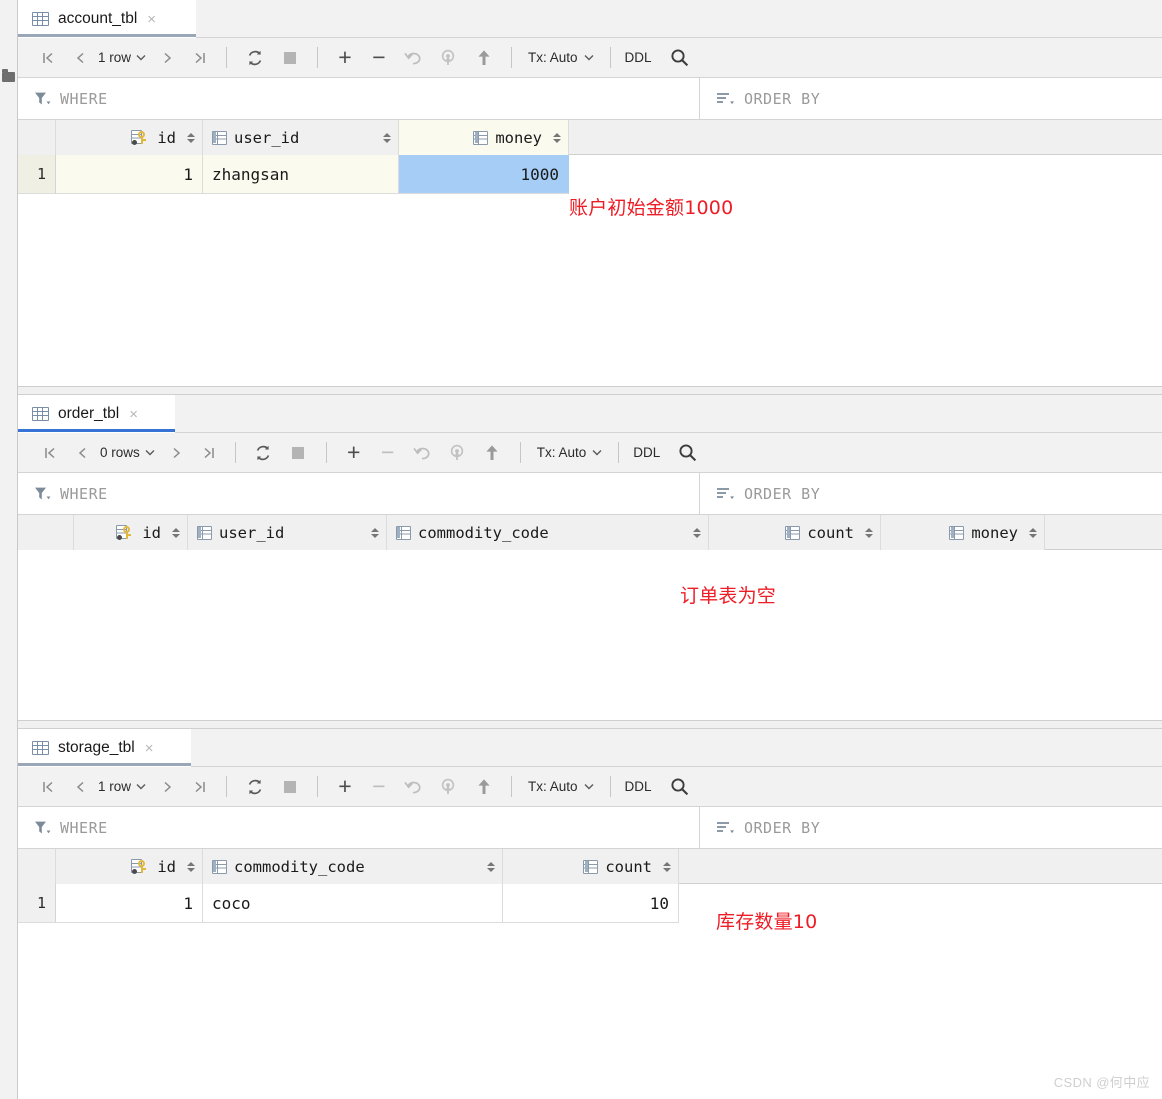 The width and height of the screenshot is (1162, 1099). I want to click on cell-count: 10, so click(591, 903).